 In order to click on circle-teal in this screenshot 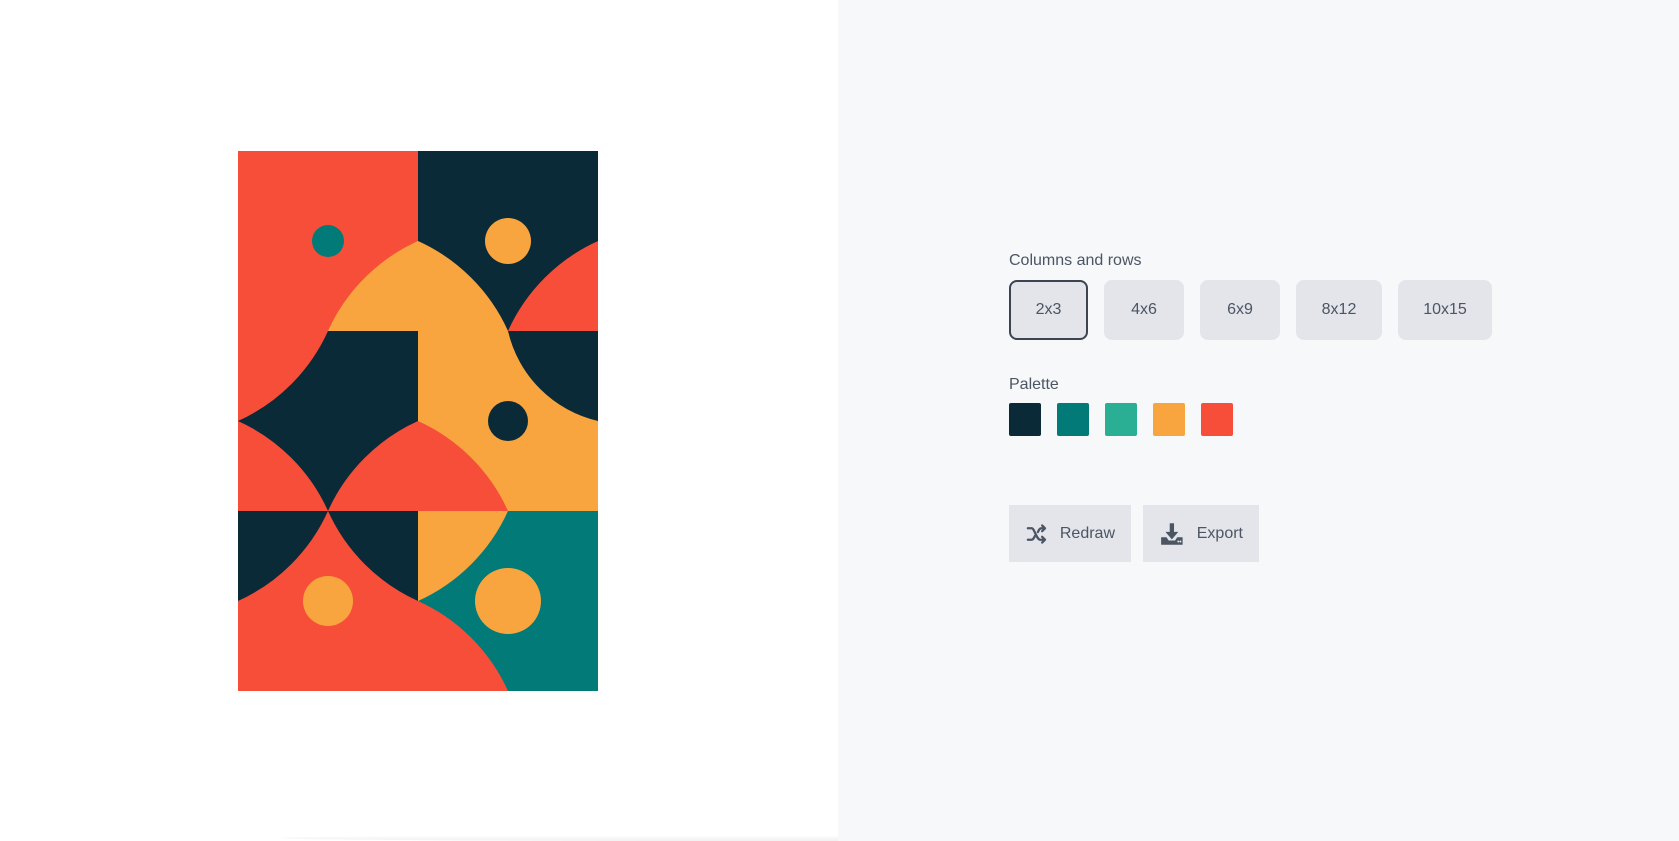, I will do `click(328, 241)`.